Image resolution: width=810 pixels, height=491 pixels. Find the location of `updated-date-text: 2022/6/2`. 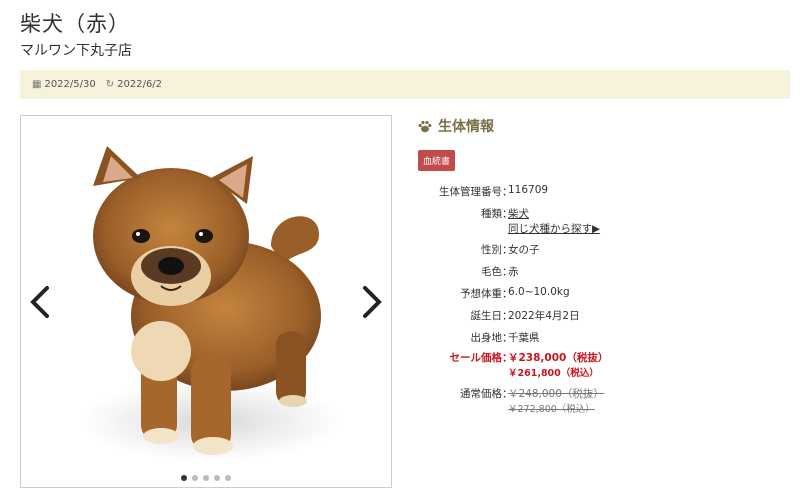

updated-date-text: 2022/6/2 is located at coordinates (140, 84).